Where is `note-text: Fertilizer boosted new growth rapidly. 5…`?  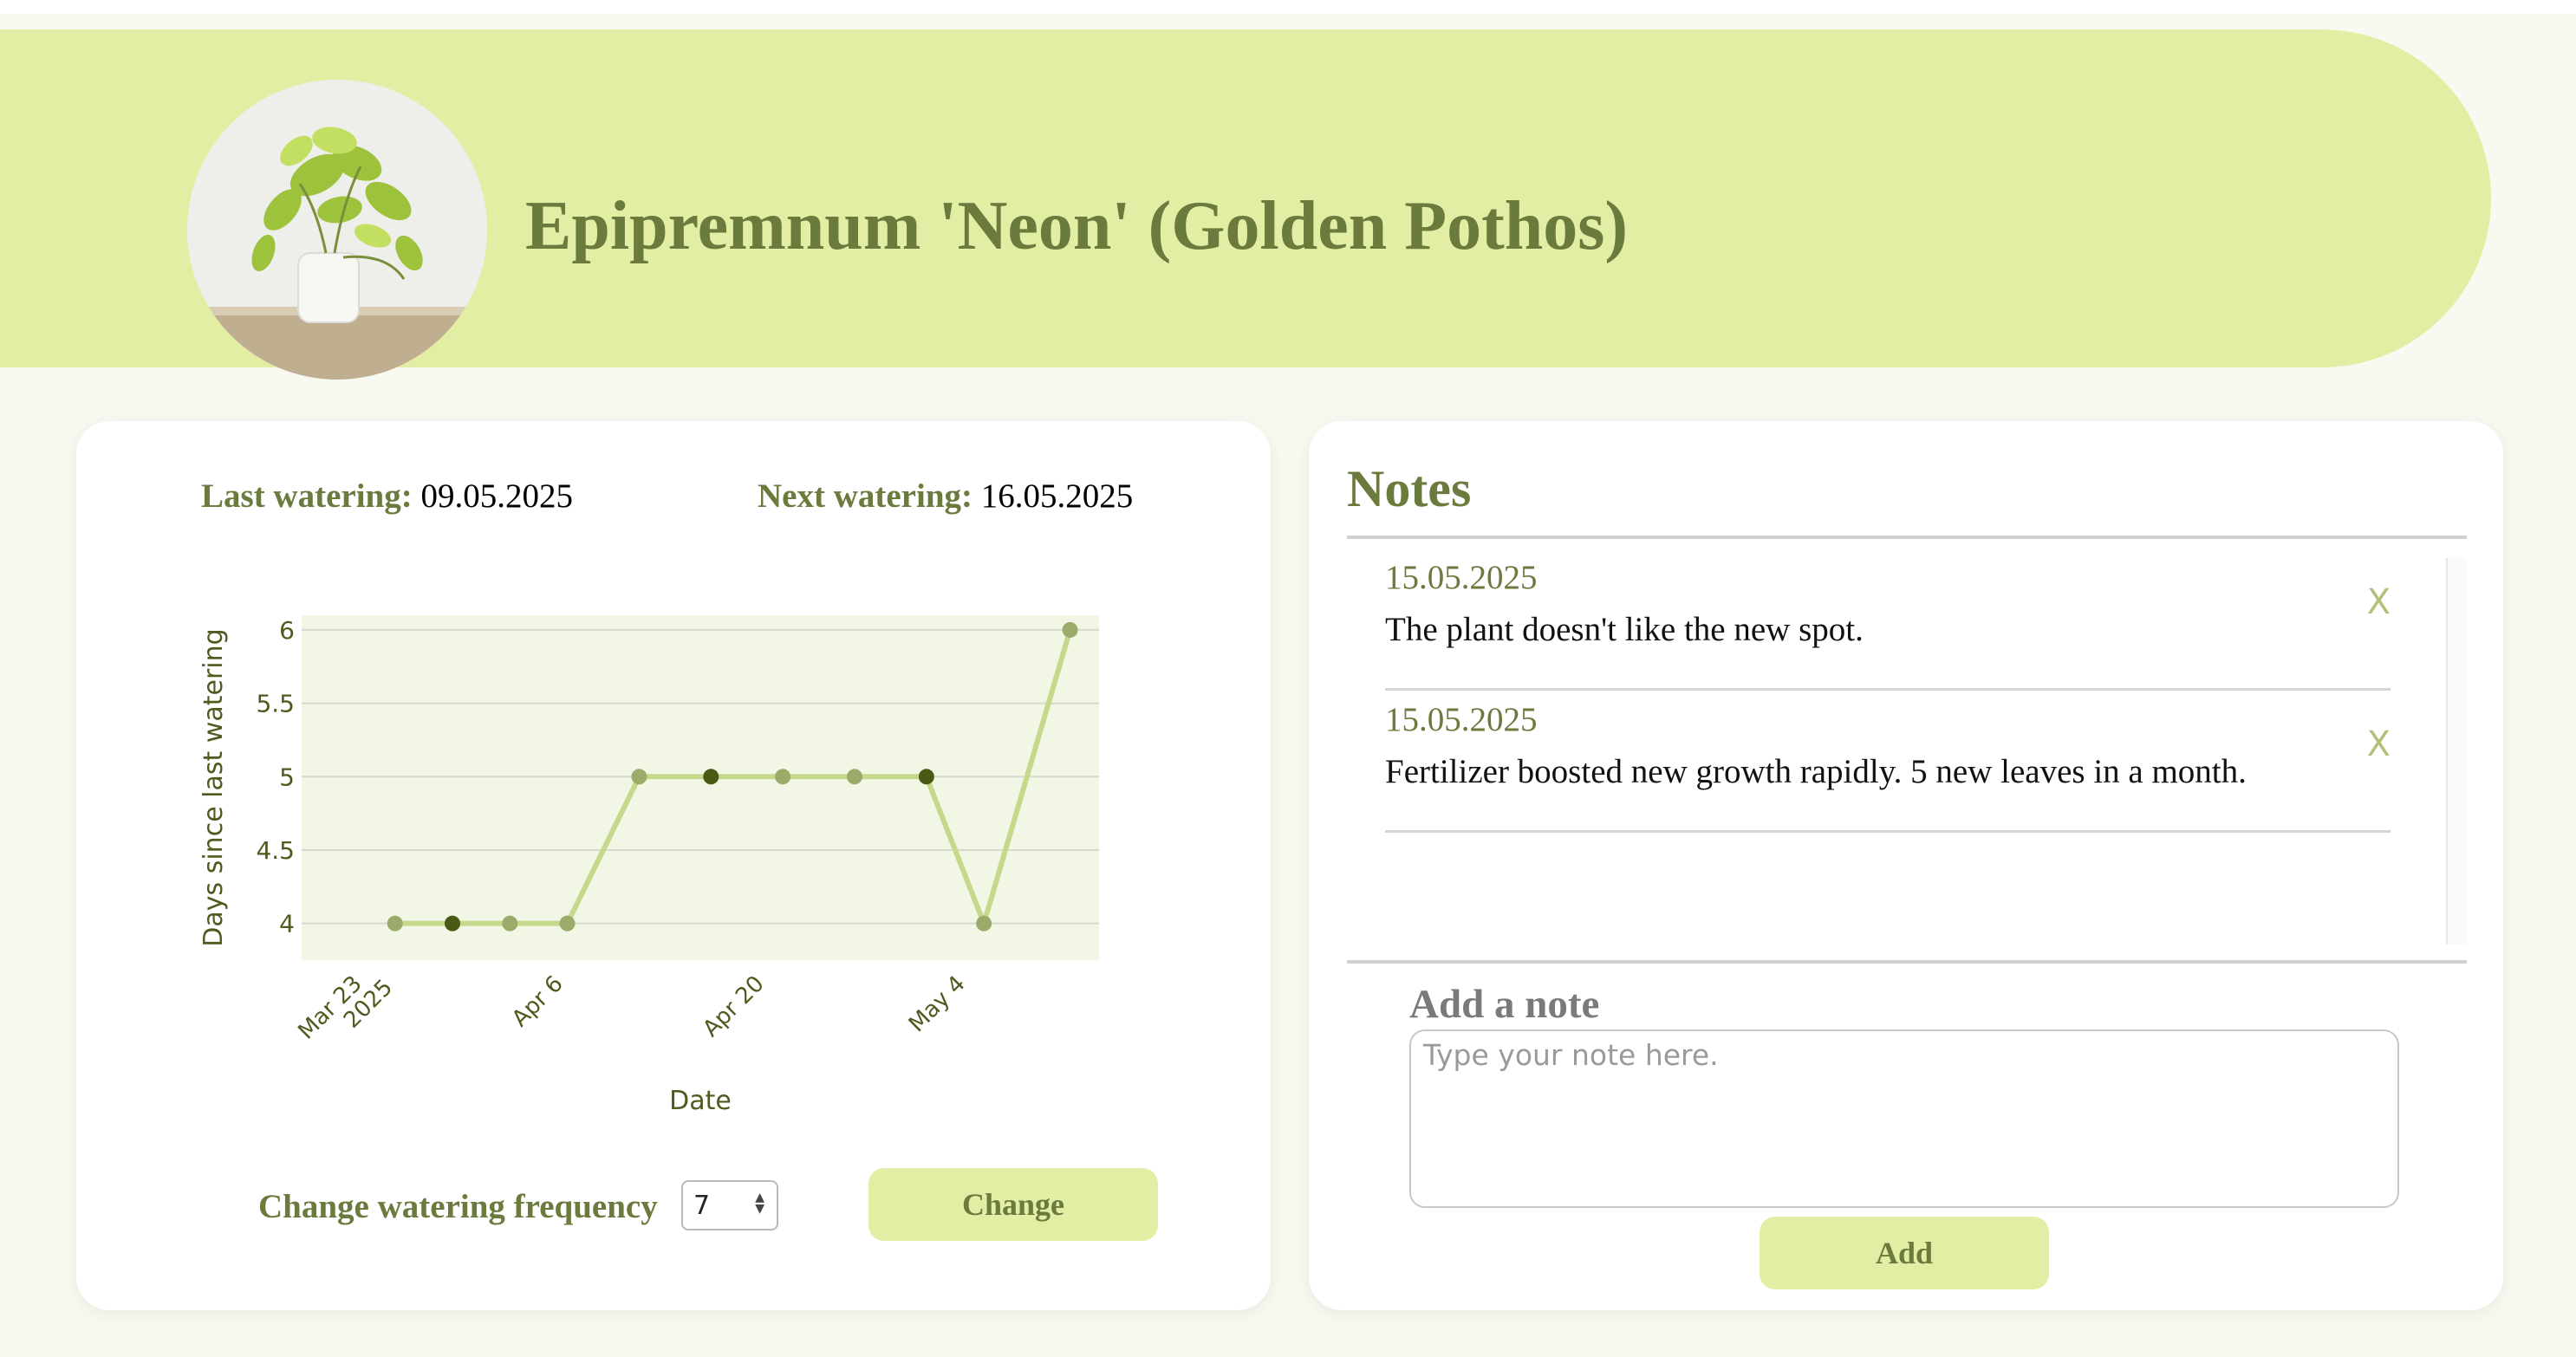 note-text: Fertilizer boosted new growth rapidly. 5… is located at coordinates (1816, 771).